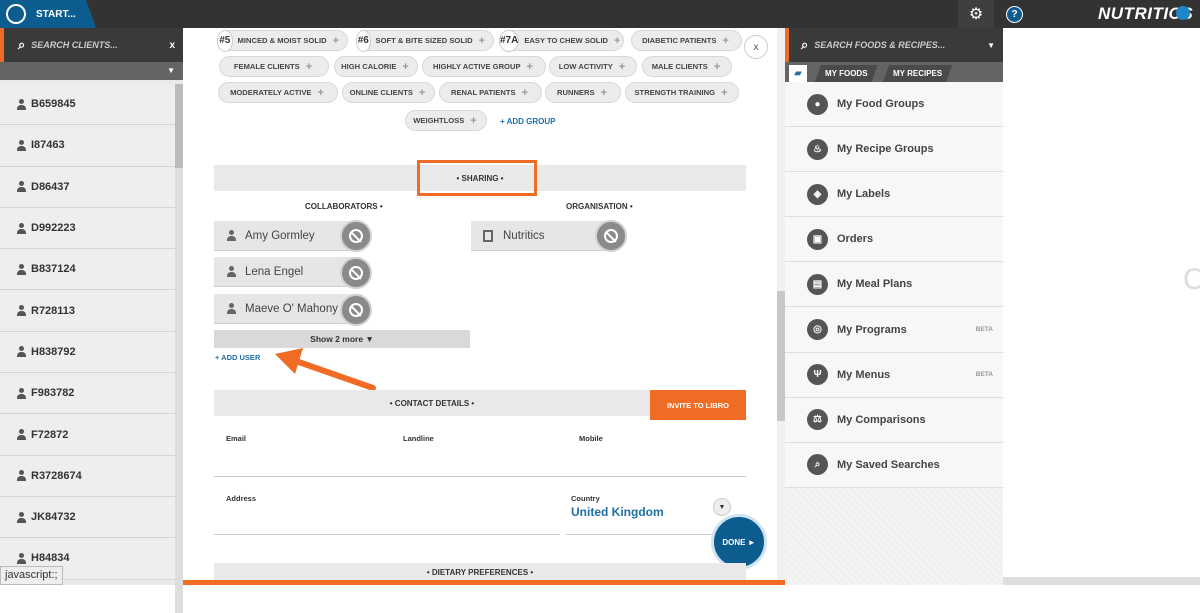 This screenshot has width=1200, height=613. What do you see at coordinates (617, 512) in the screenshot?
I see `country-select: United Kingdom` at bounding box center [617, 512].